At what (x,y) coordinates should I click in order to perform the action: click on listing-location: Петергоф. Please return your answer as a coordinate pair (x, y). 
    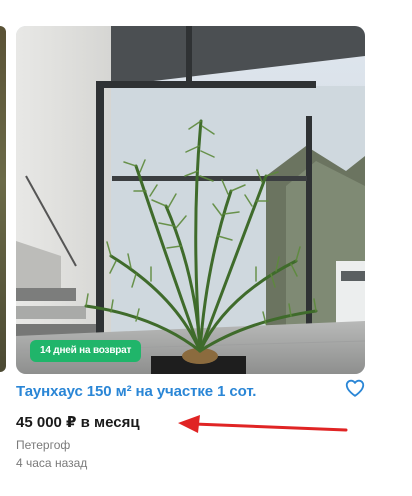
    Looking at the image, I should click on (43, 445).